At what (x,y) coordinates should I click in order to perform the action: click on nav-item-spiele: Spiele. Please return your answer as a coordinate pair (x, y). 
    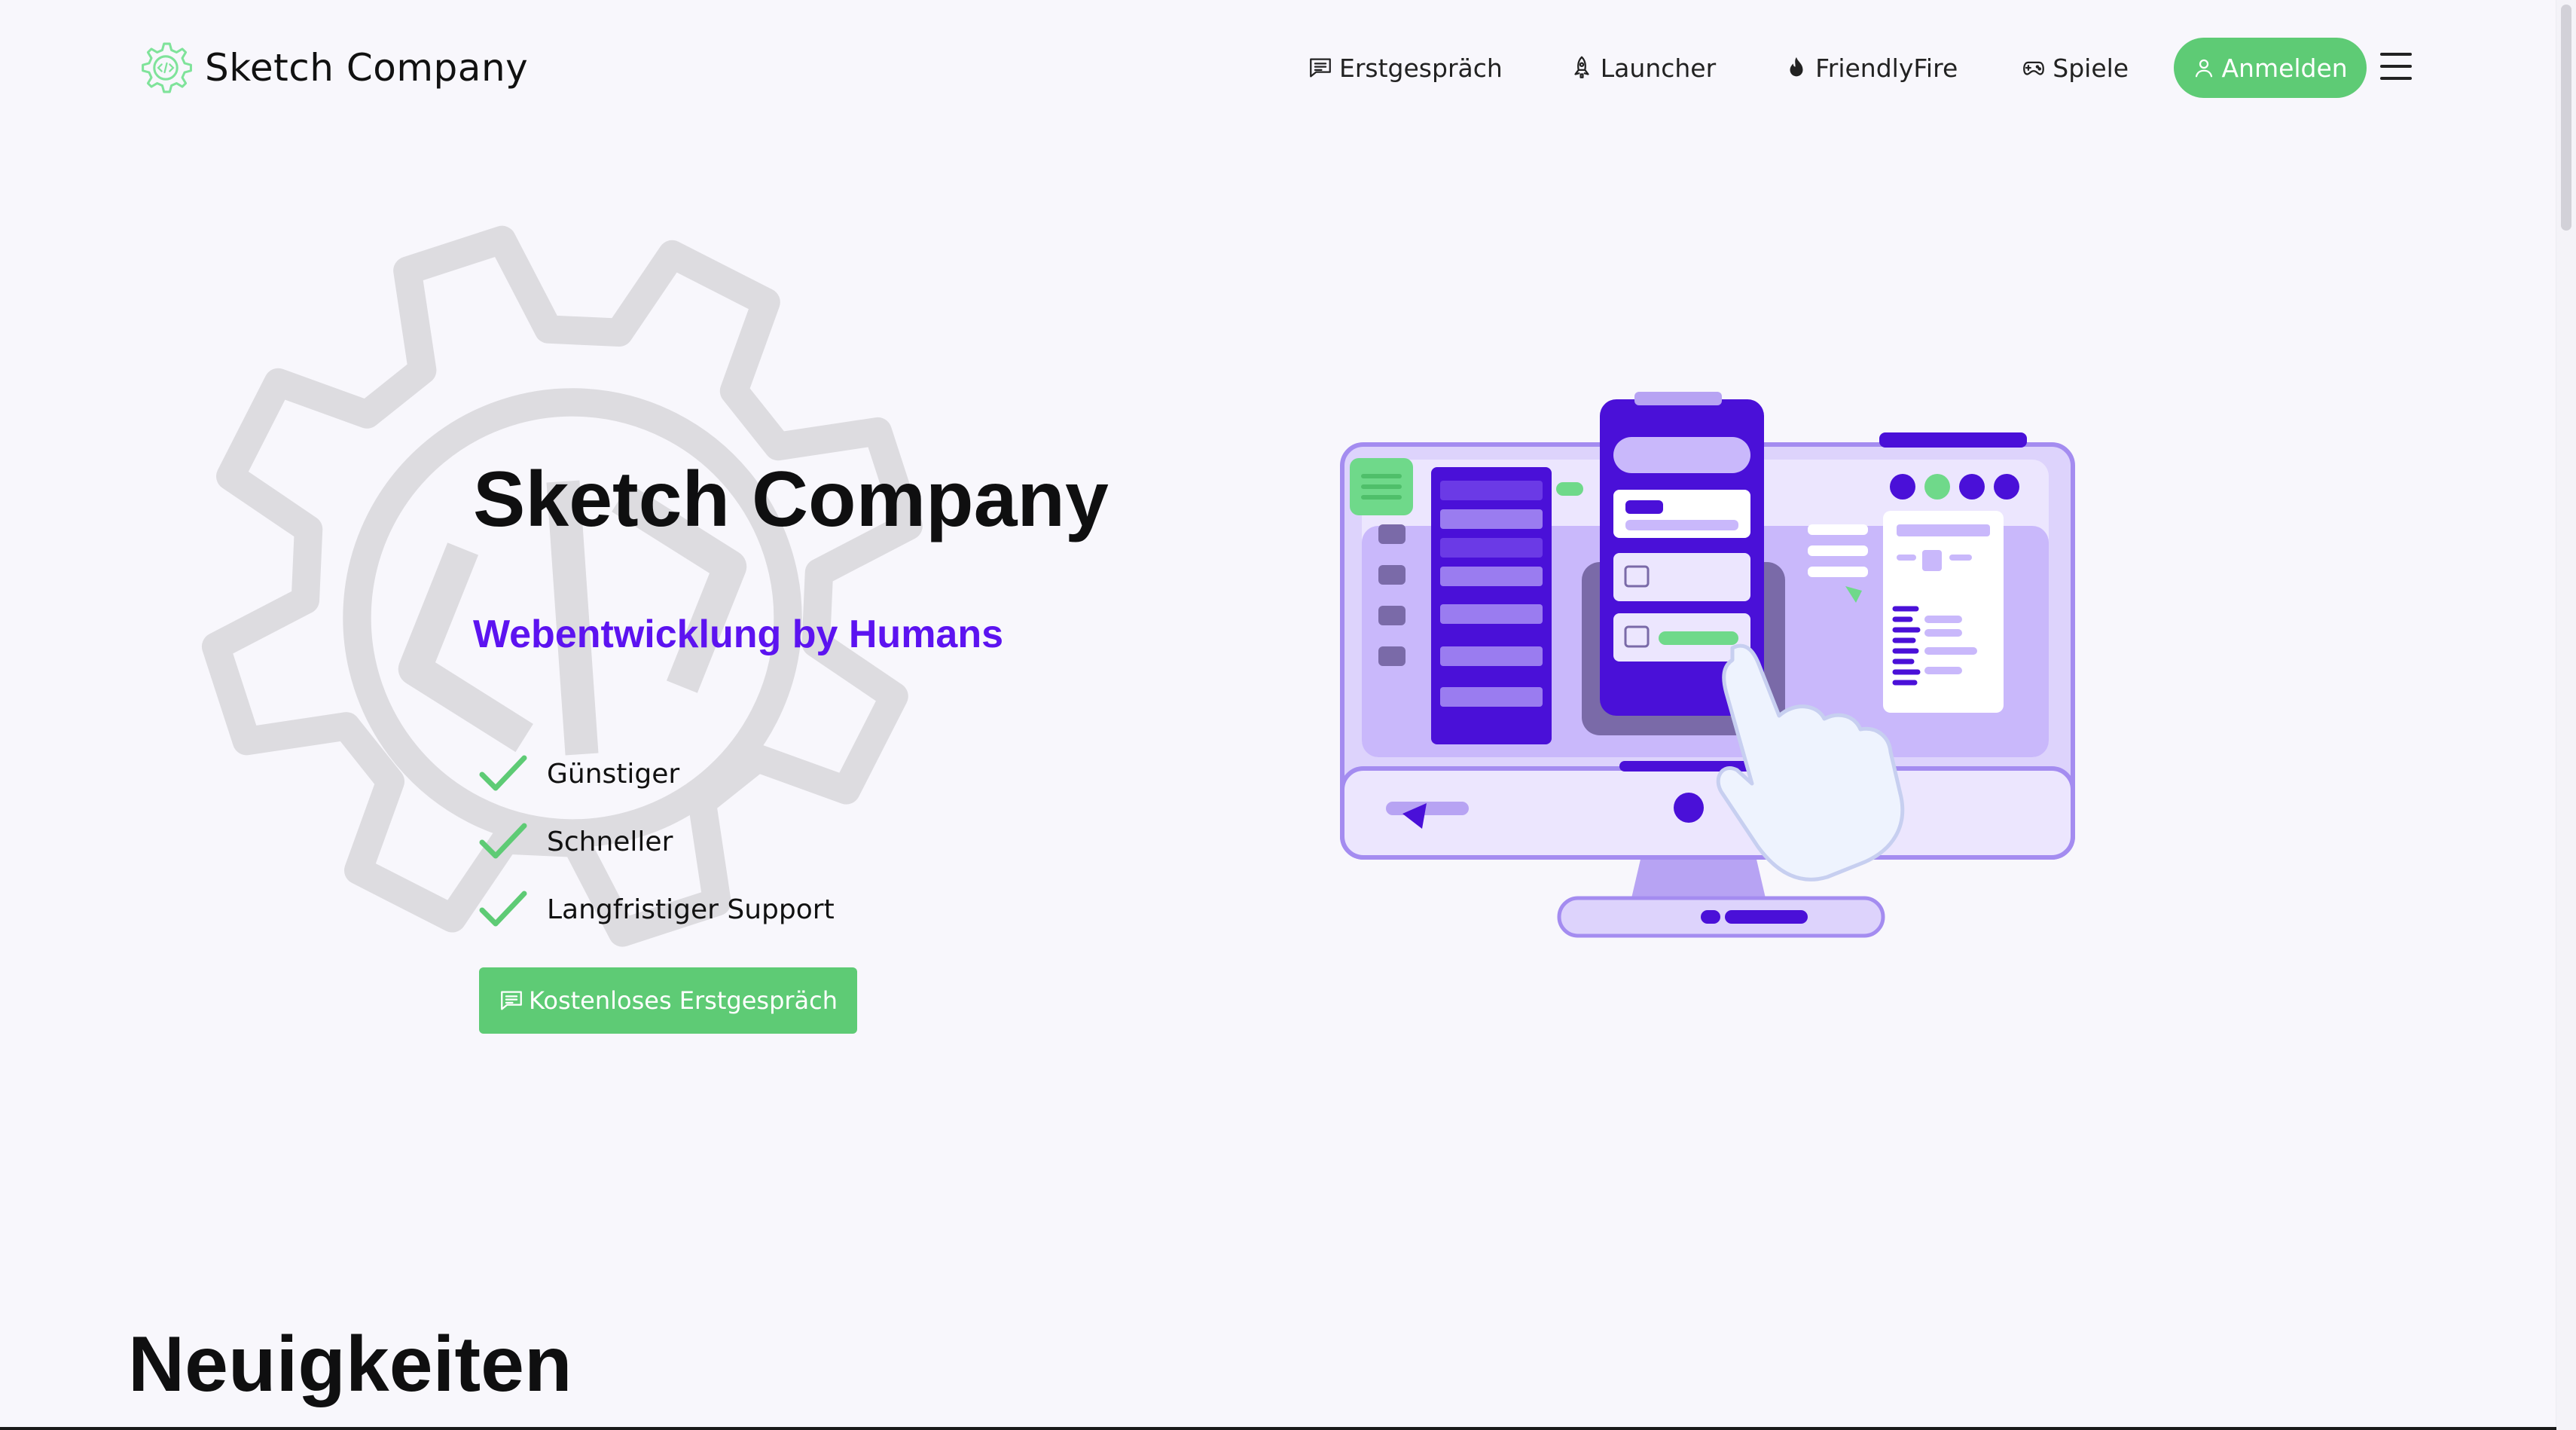
    Looking at the image, I should click on (2075, 68).